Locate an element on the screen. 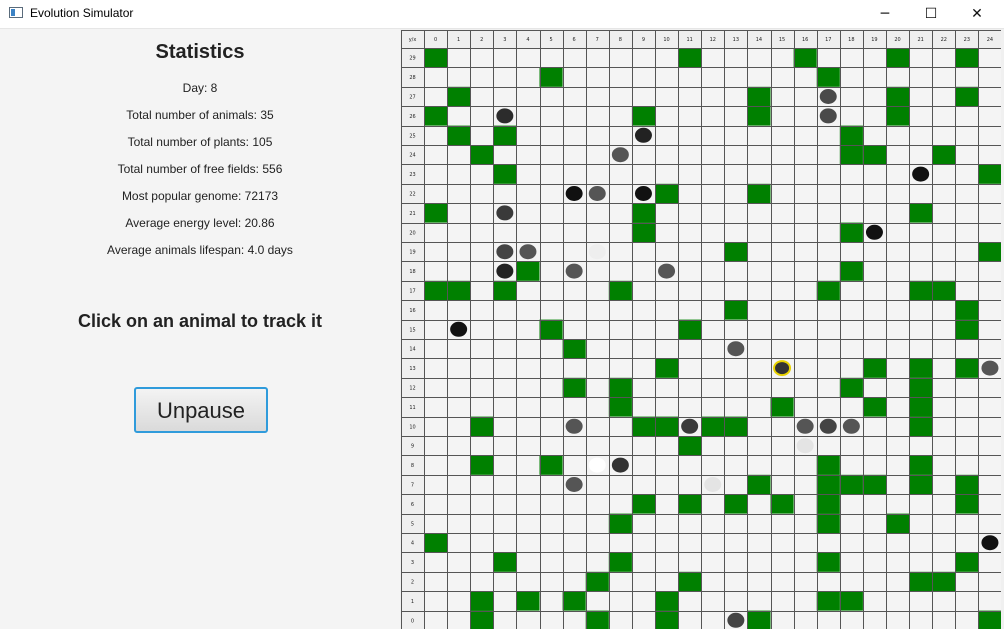 This screenshot has height=629, width=1004. y-axis-label: 11 is located at coordinates (412, 408).